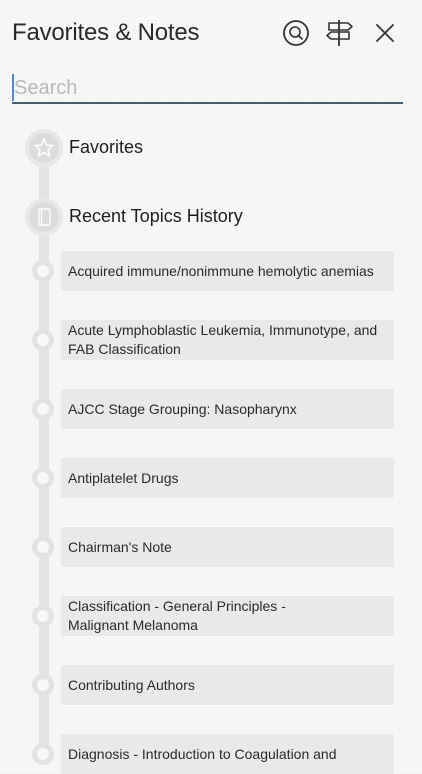 This screenshot has height=774, width=422. I want to click on recent-topics-label: Recent Topics History, so click(156, 216).